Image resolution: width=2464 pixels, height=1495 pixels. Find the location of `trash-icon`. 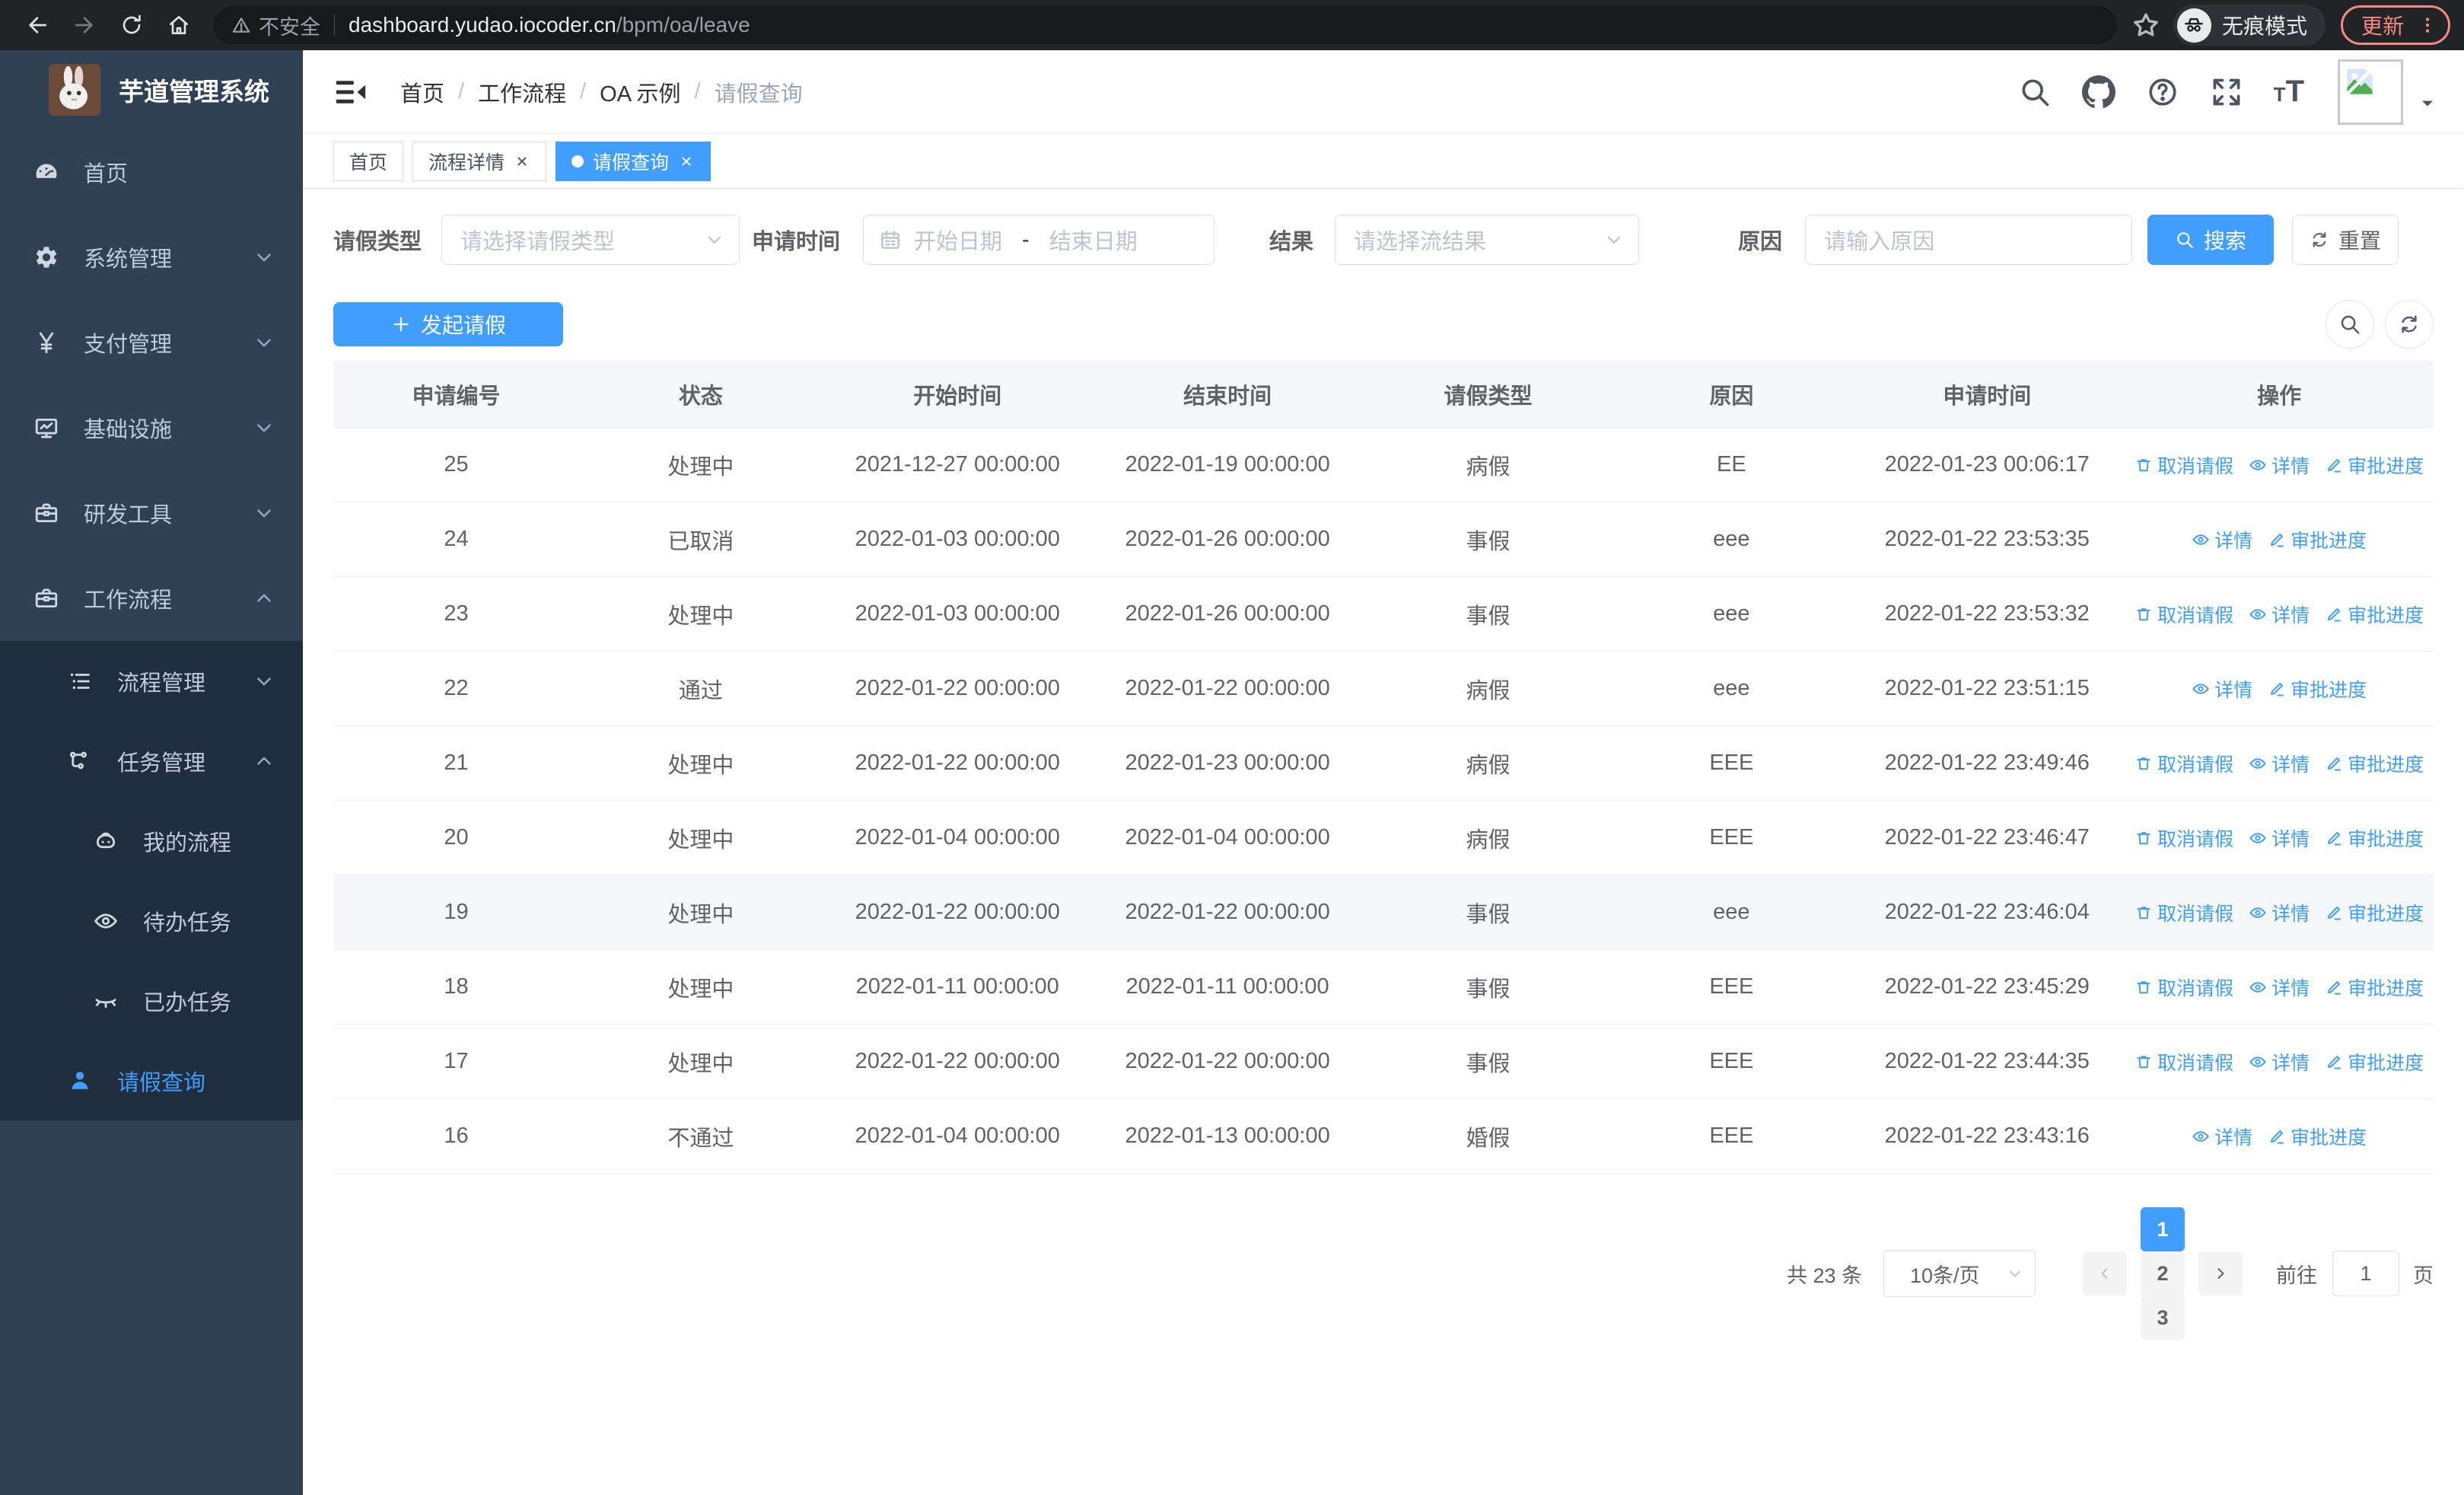

trash-icon is located at coordinates (2144, 913).